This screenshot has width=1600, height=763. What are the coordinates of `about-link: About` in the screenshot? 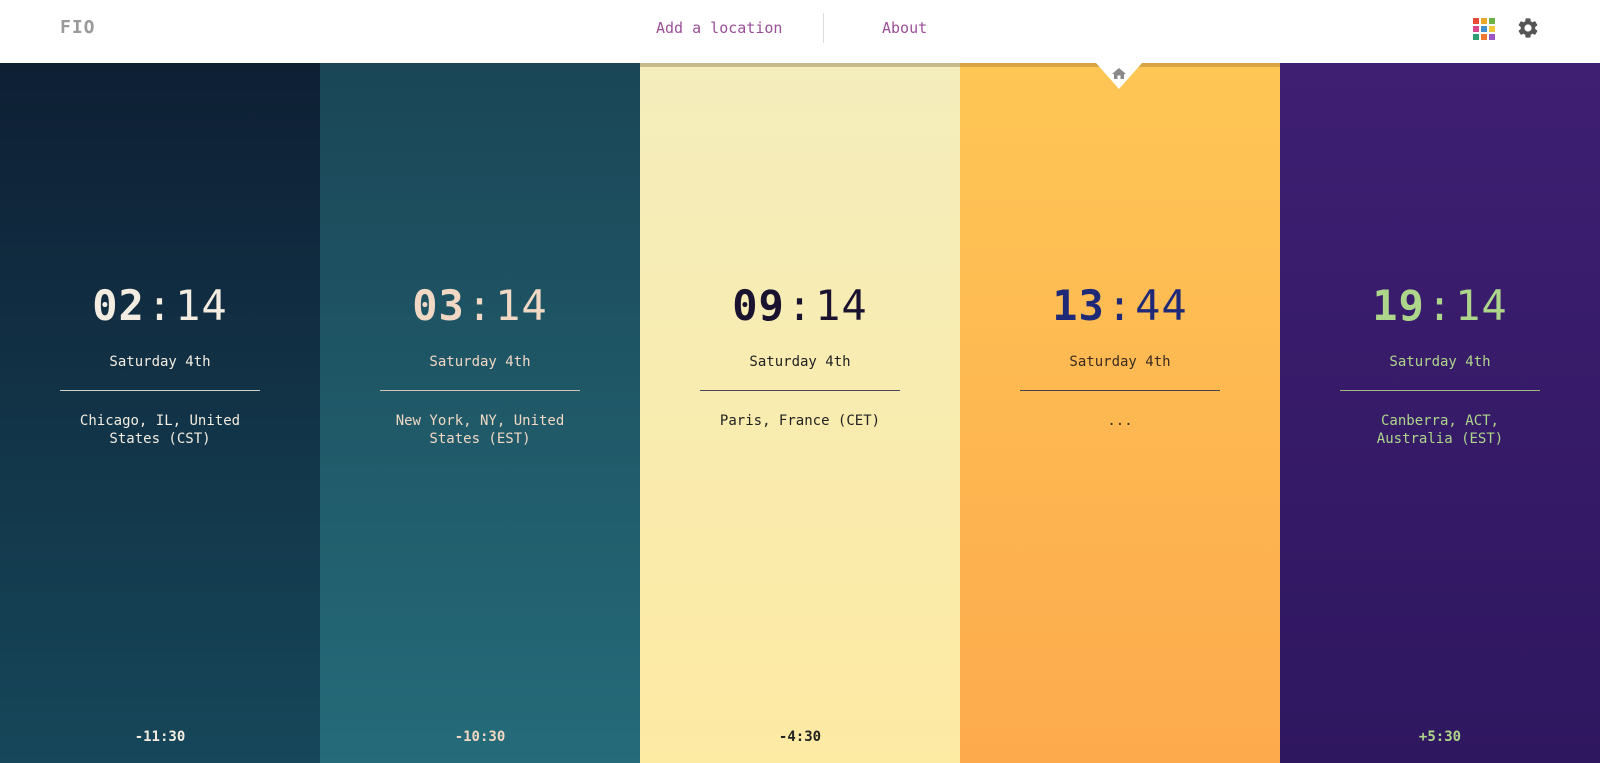 It's located at (904, 28).